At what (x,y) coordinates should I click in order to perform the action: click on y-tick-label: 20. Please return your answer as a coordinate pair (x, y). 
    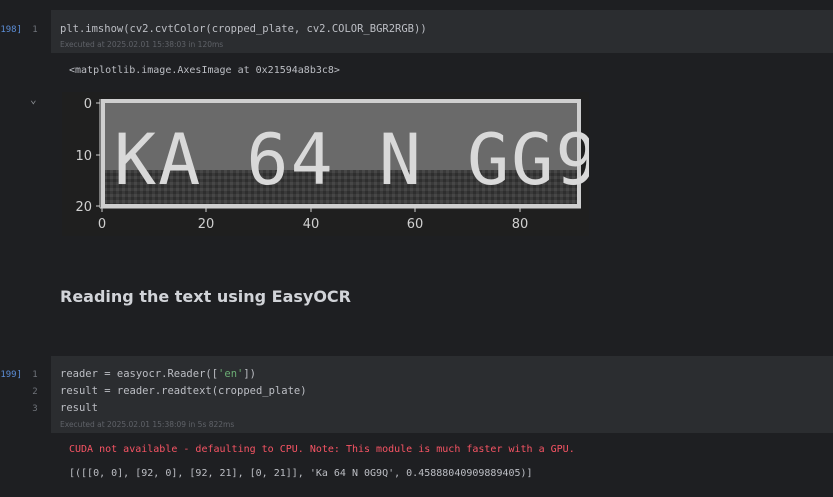
    Looking at the image, I should click on (83, 207).